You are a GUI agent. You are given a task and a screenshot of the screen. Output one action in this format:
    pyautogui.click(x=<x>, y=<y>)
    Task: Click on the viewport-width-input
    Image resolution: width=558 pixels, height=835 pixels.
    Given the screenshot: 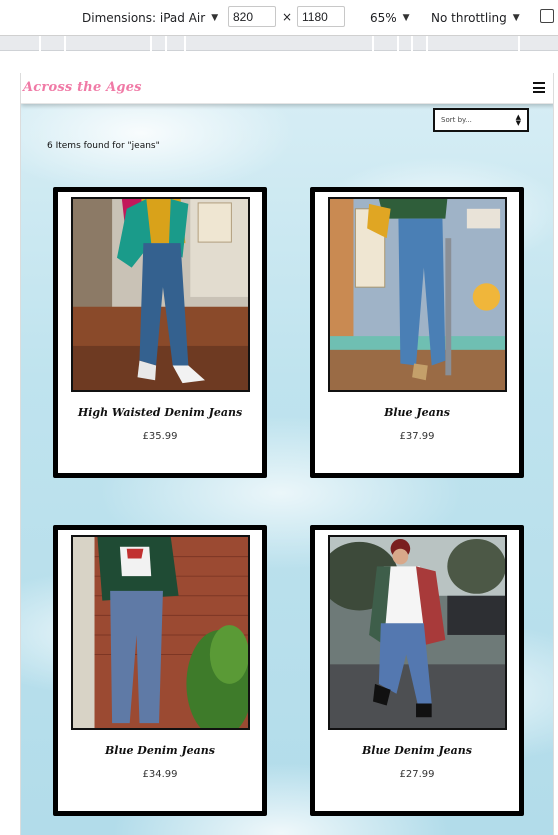 What is the action you would take?
    pyautogui.click(x=252, y=16)
    